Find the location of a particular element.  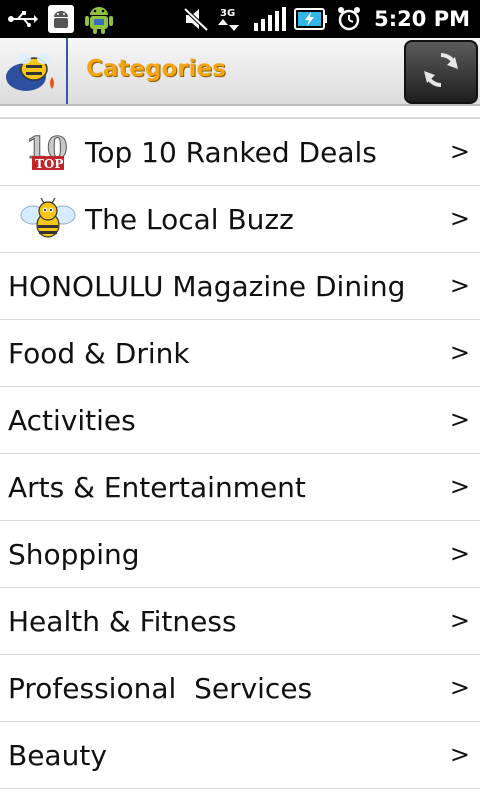

status-bar: 3G 5:20 PM is located at coordinates (240, 19).